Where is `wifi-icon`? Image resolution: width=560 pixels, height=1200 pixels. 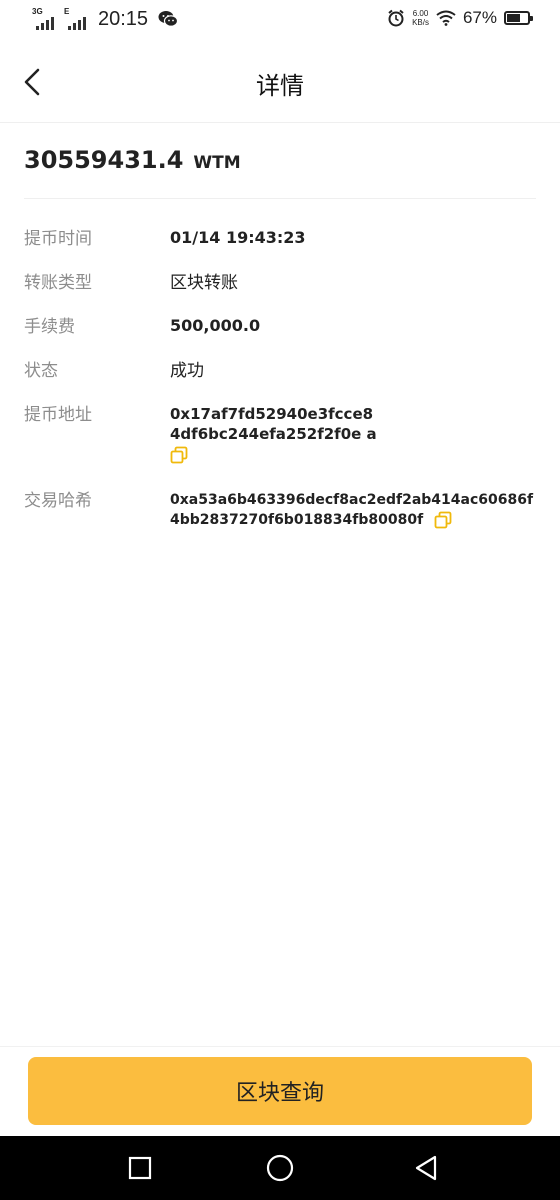 wifi-icon is located at coordinates (446, 18).